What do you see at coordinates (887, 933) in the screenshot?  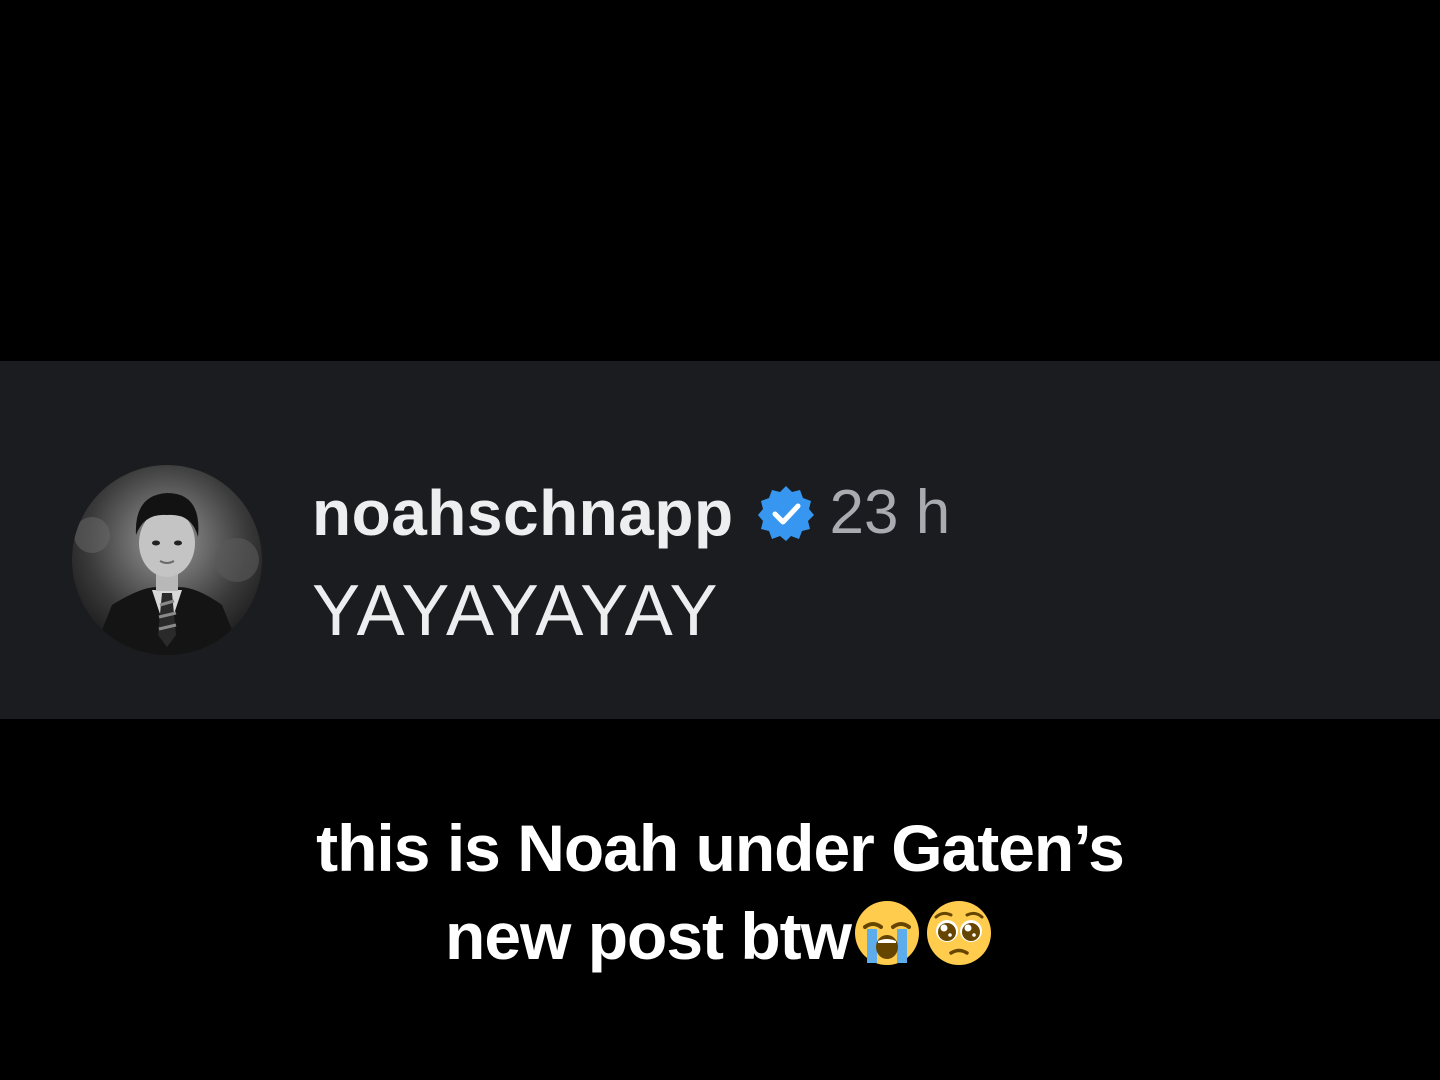 I see `loudly-crying-face-icon` at bounding box center [887, 933].